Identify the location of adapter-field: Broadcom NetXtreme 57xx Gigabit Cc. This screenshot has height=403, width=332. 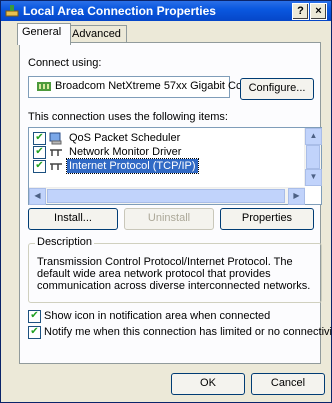
(134, 87).